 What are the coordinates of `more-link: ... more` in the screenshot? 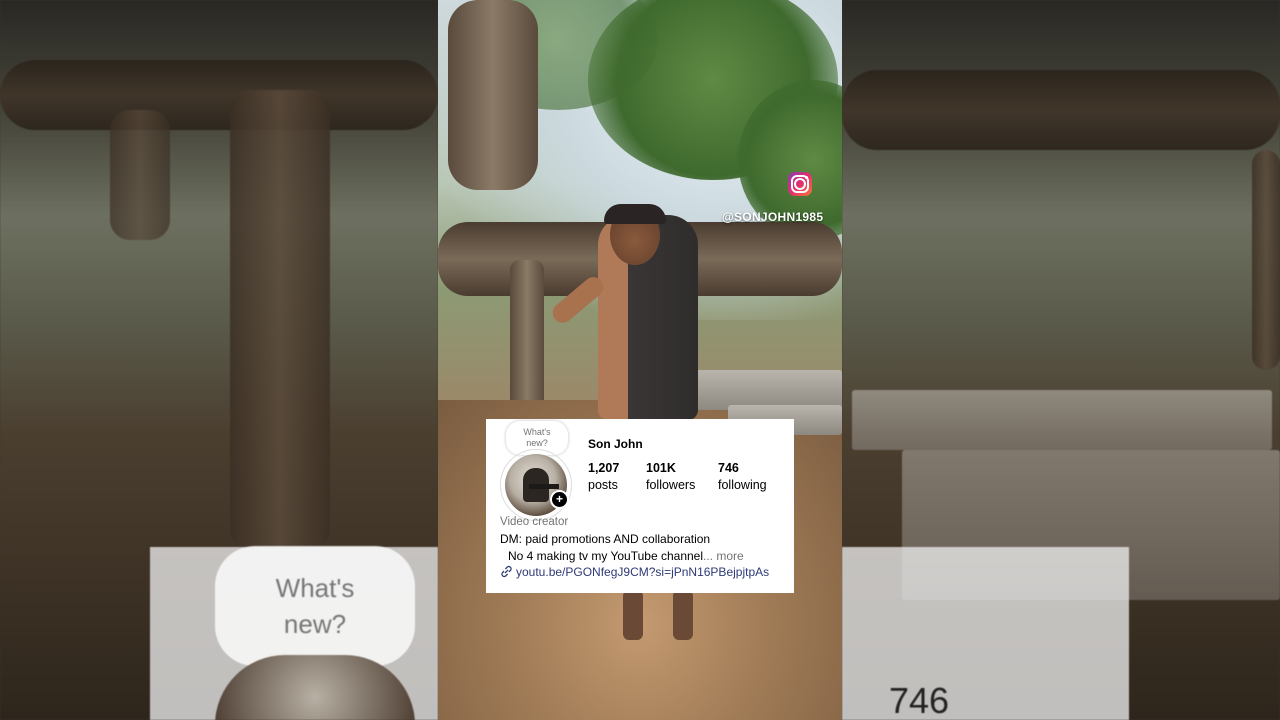 It's located at (723, 556).